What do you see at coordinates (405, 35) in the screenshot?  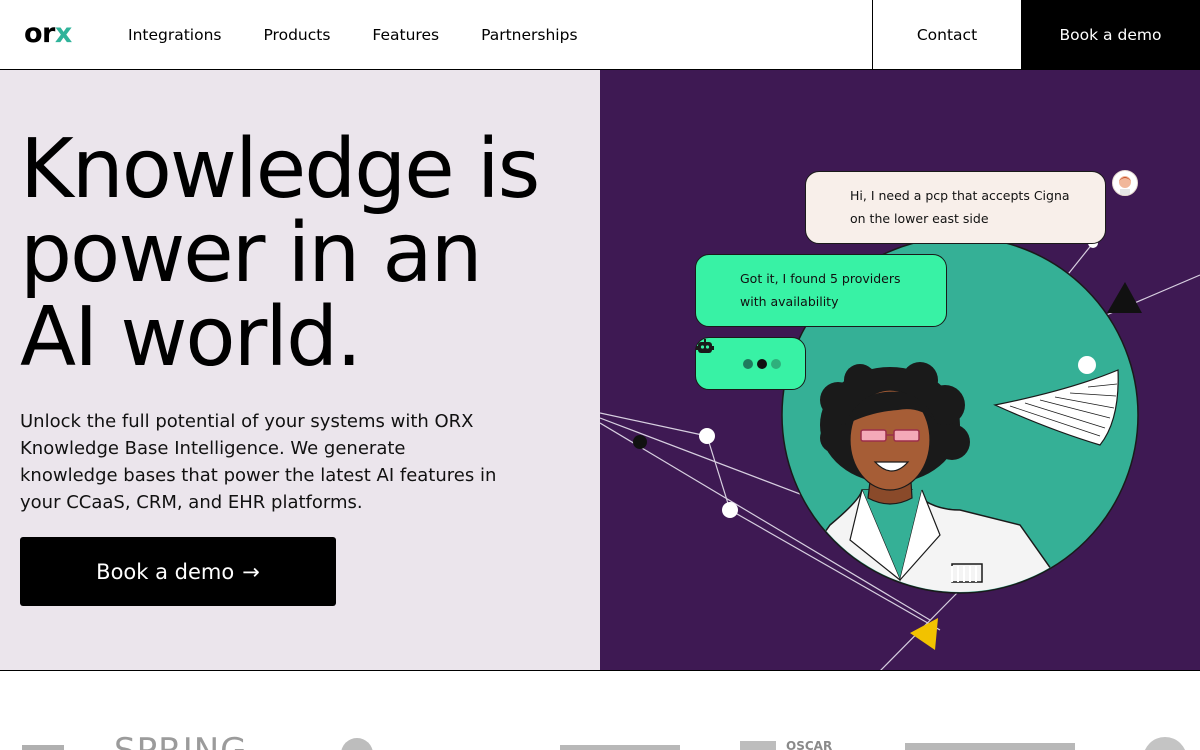 I see `nav-link-features: Features` at bounding box center [405, 35].